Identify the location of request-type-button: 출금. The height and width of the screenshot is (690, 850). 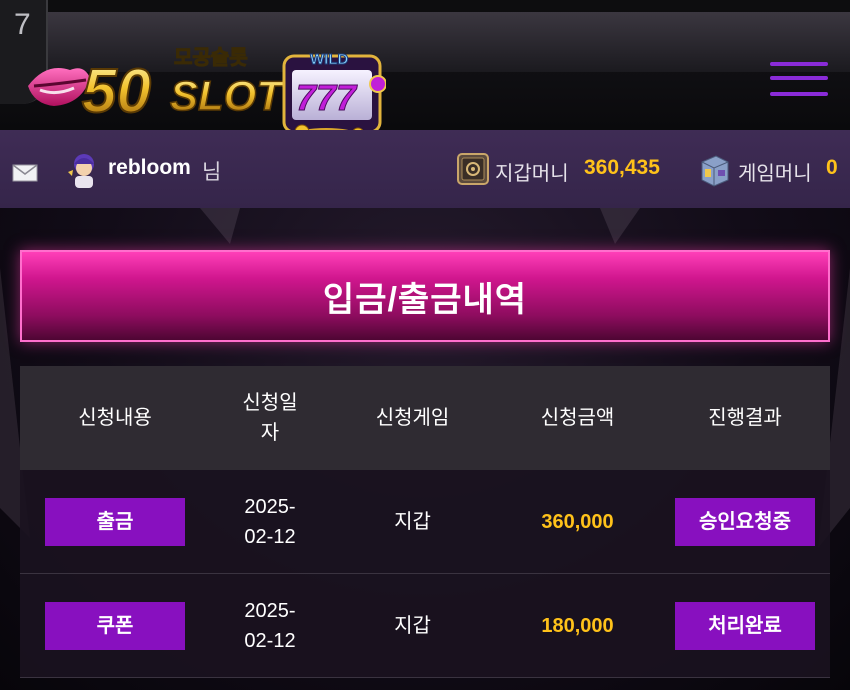
(115, 522).